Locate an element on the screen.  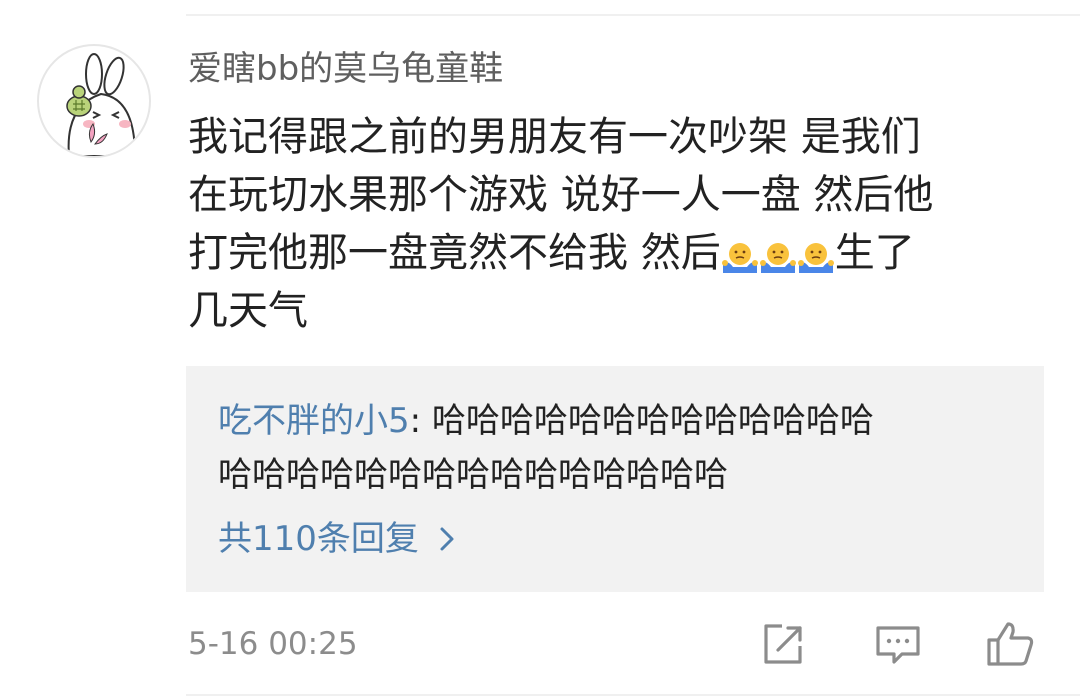
comment-button is located at coordinates (898, 644).